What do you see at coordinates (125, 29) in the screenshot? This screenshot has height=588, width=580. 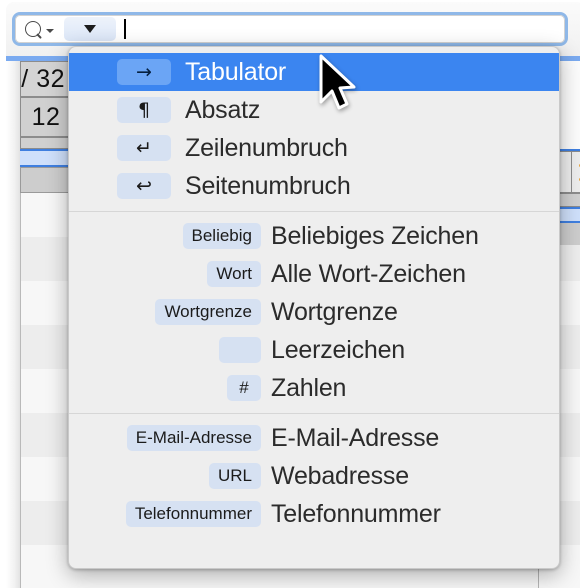 I see `text-caret` at bounding box center [125, 29].